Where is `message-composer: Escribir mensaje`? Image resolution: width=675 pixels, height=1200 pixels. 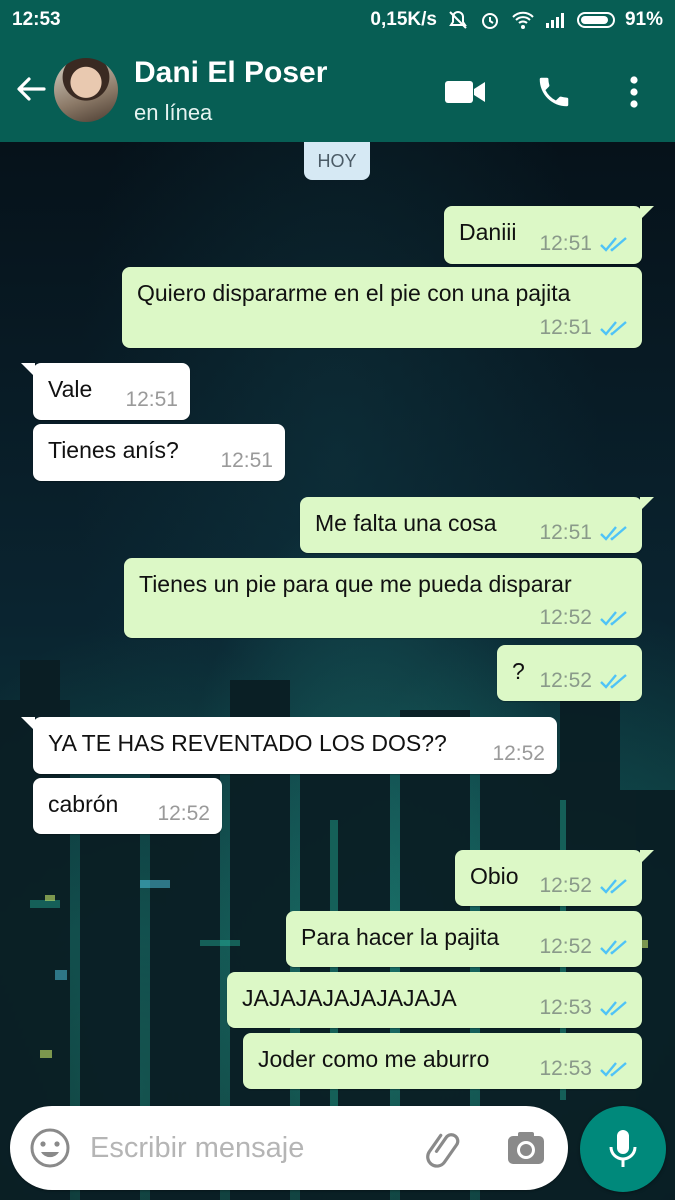 message-composer: Escribir mensaje is located at coordinates (289, 1148).